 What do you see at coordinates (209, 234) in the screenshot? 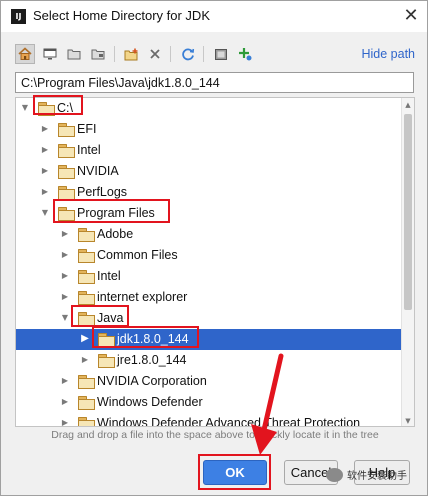
I see `tree-row-adobe: ▶ Adobe` at bounding box center [209, 234].